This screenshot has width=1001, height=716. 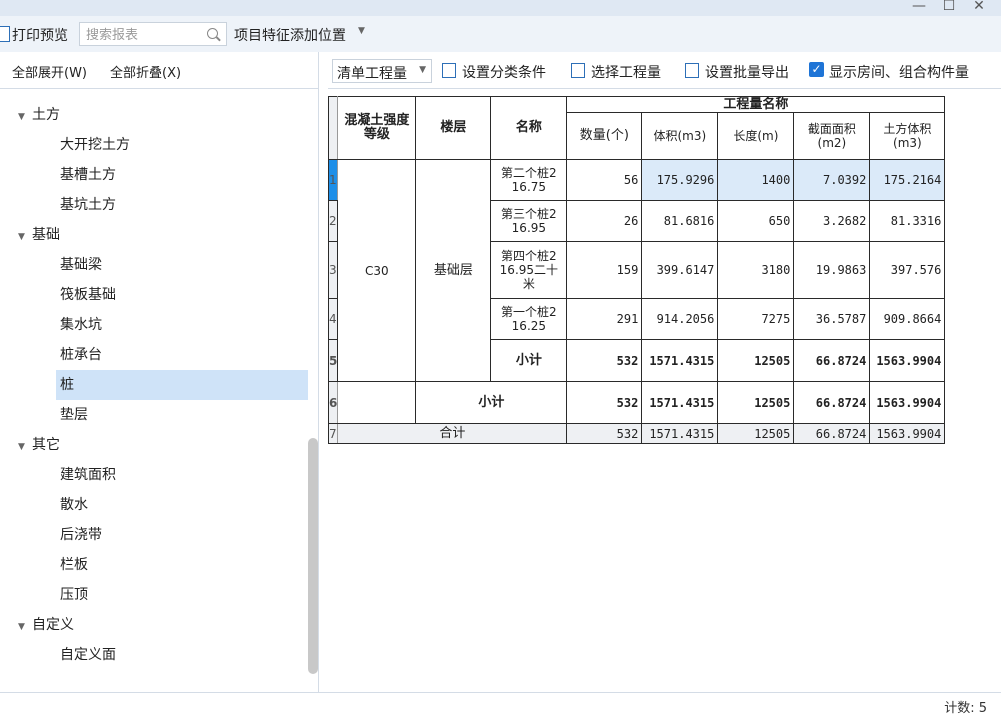 I want to click on tree-scrollbar, so click(x=313, y=556).